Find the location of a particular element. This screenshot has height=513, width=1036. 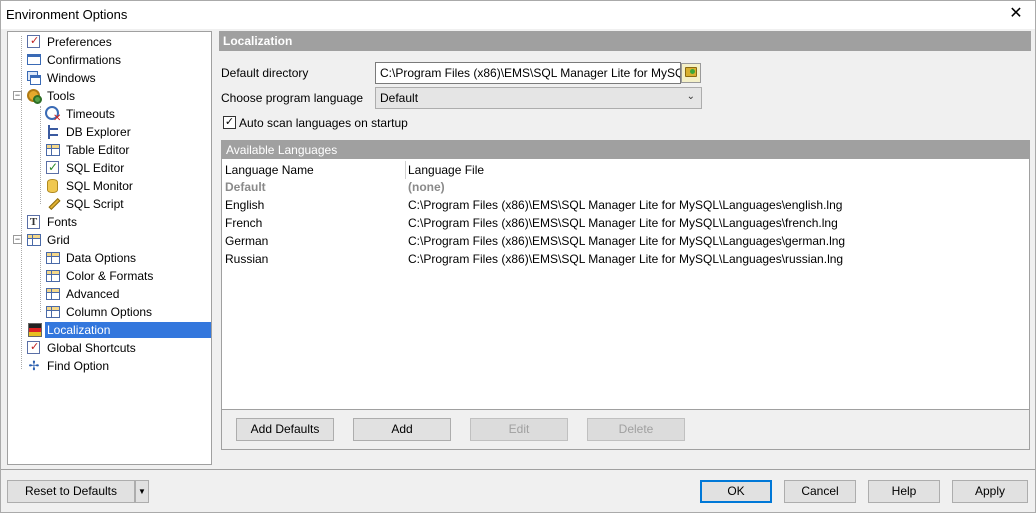

tree-item-label: SQL Monitor is located at coordinates (99, 186).